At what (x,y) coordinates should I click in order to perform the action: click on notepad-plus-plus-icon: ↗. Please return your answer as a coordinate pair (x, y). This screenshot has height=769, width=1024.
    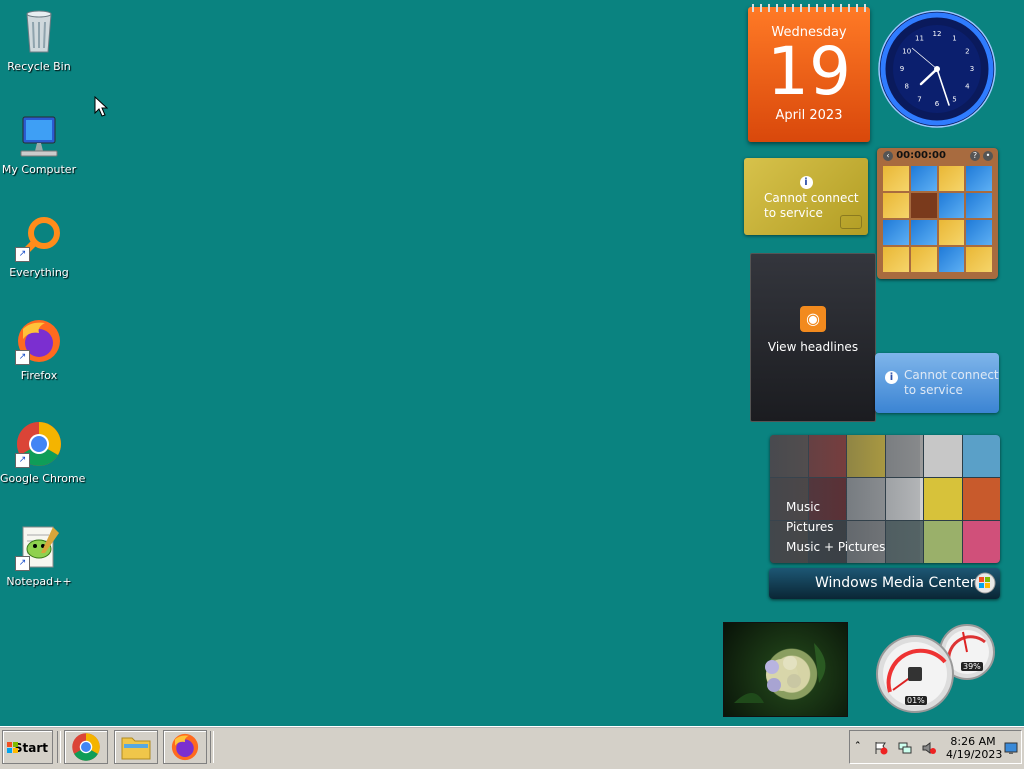
    Looking at the image, I should click on (39, 547).